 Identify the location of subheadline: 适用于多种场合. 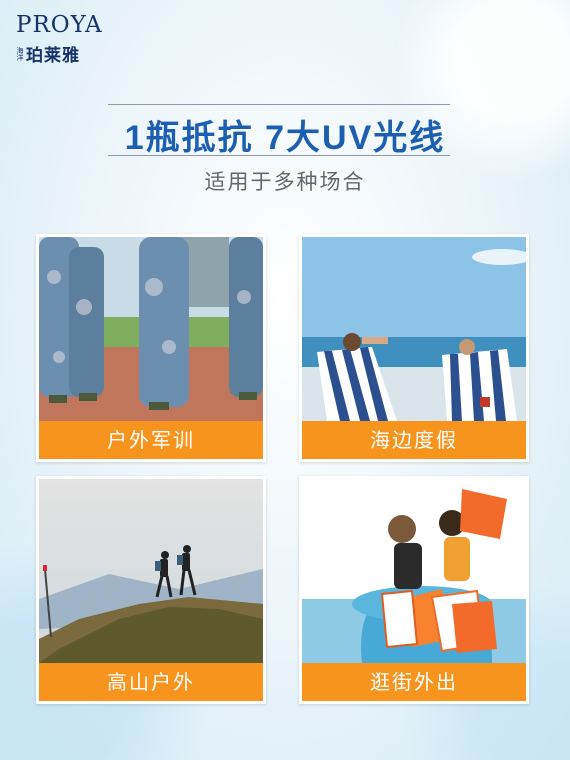
(285, 182).